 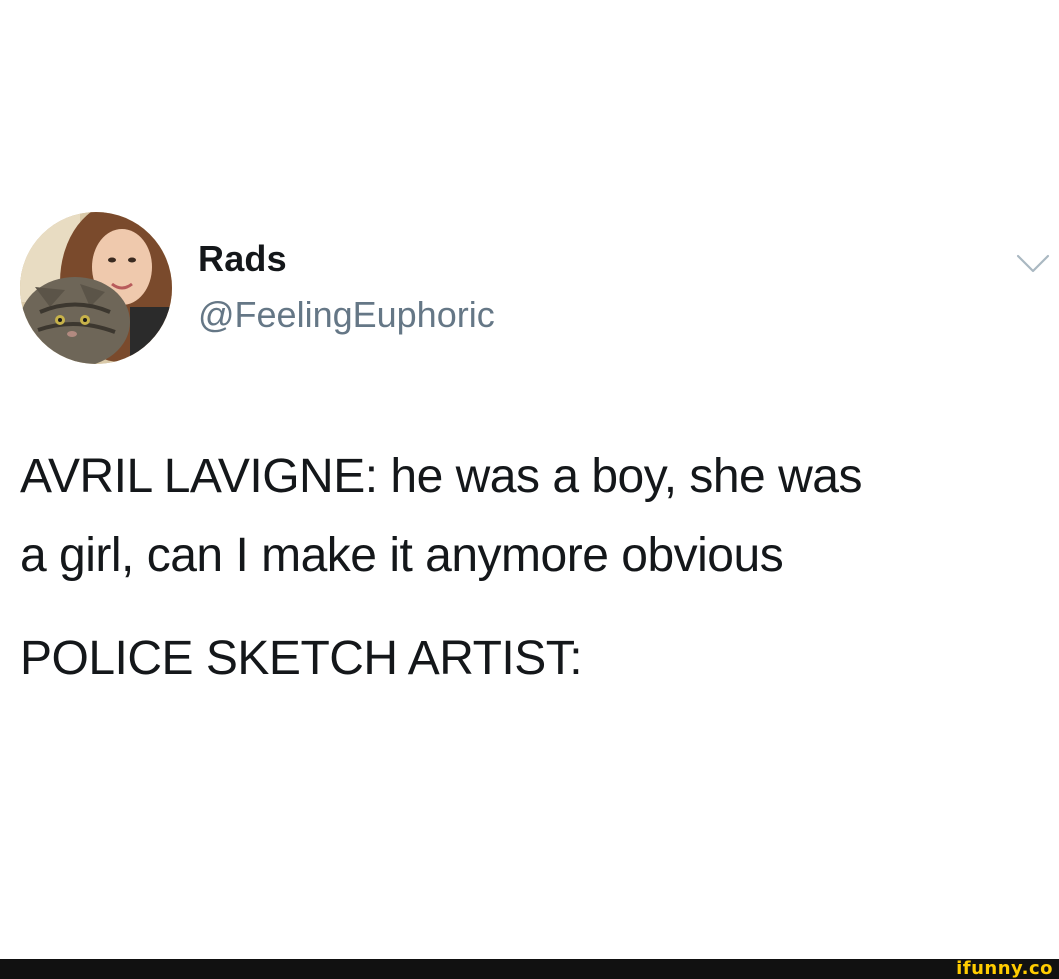 What do you see at coordinates (1004, 968) in the screenshot?
I see `watermark-logo: ifunny.co` at bounding box center [1004, 968].